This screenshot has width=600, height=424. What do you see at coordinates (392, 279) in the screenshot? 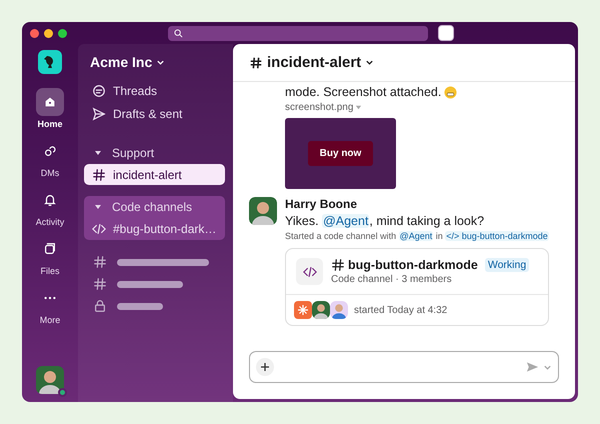
I see `card-subtitle: Code channel · 3 members` at bounding box center [392, 279].